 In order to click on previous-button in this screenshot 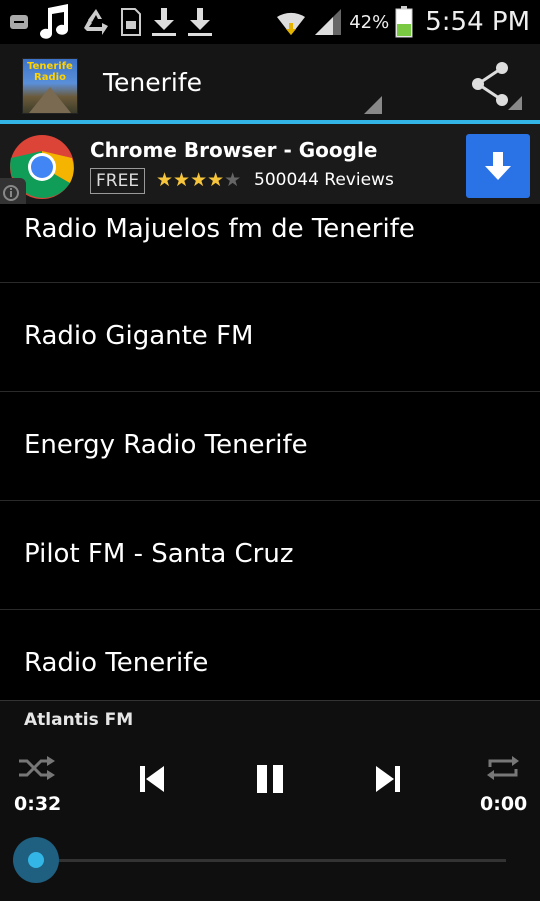, I will do `click(152, 779)`.